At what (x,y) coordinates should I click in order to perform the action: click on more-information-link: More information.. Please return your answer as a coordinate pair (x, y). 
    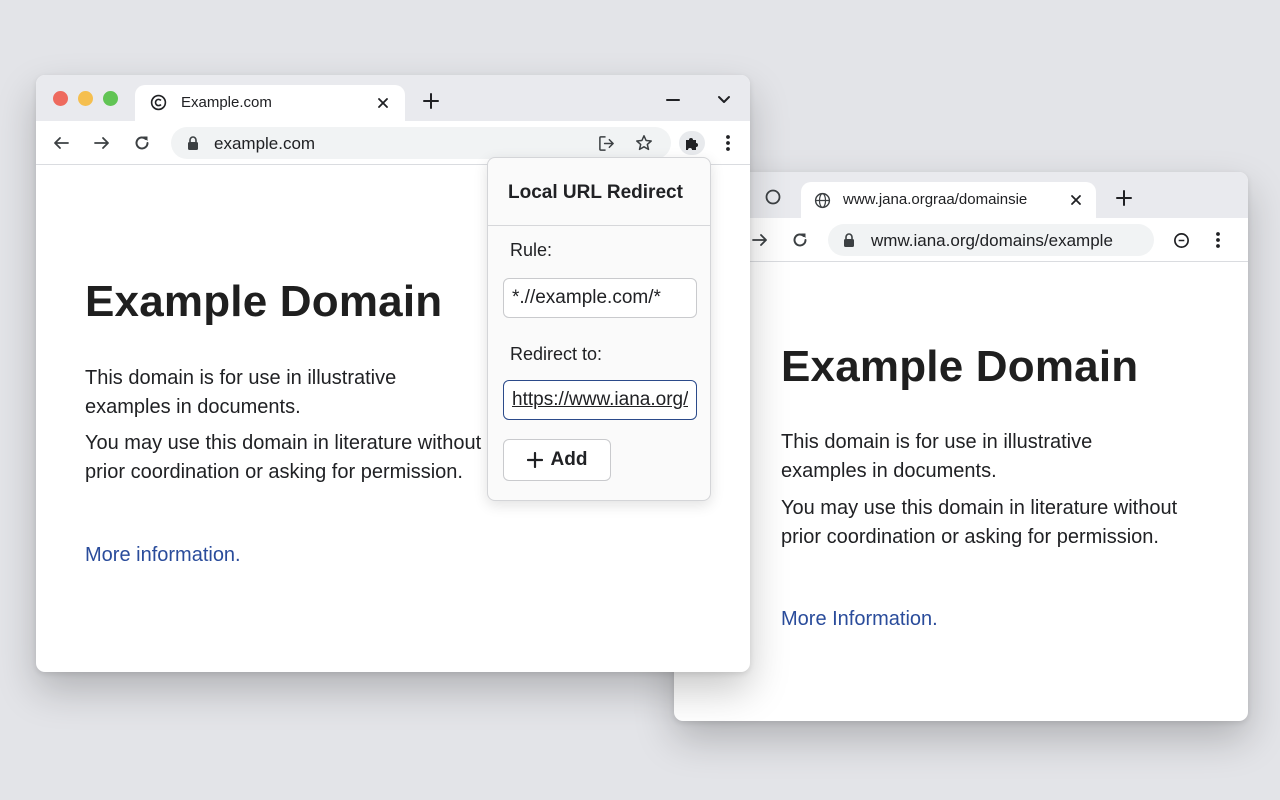
    Looking at the image, I should click on (163, 555).